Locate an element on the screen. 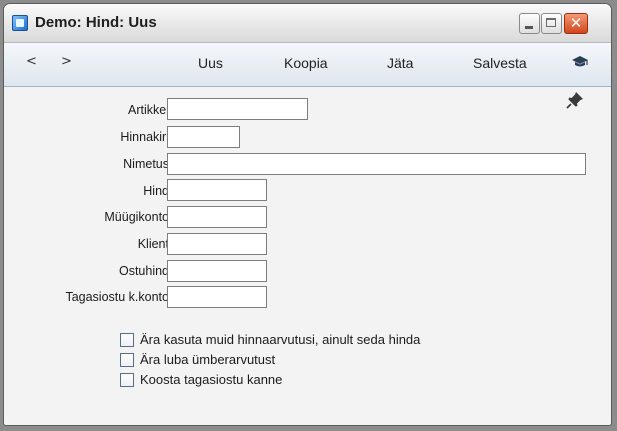 The height and width of the screenshot is (431, 617). artikkel-label: Artikkel is located at coordinates (148, 110).